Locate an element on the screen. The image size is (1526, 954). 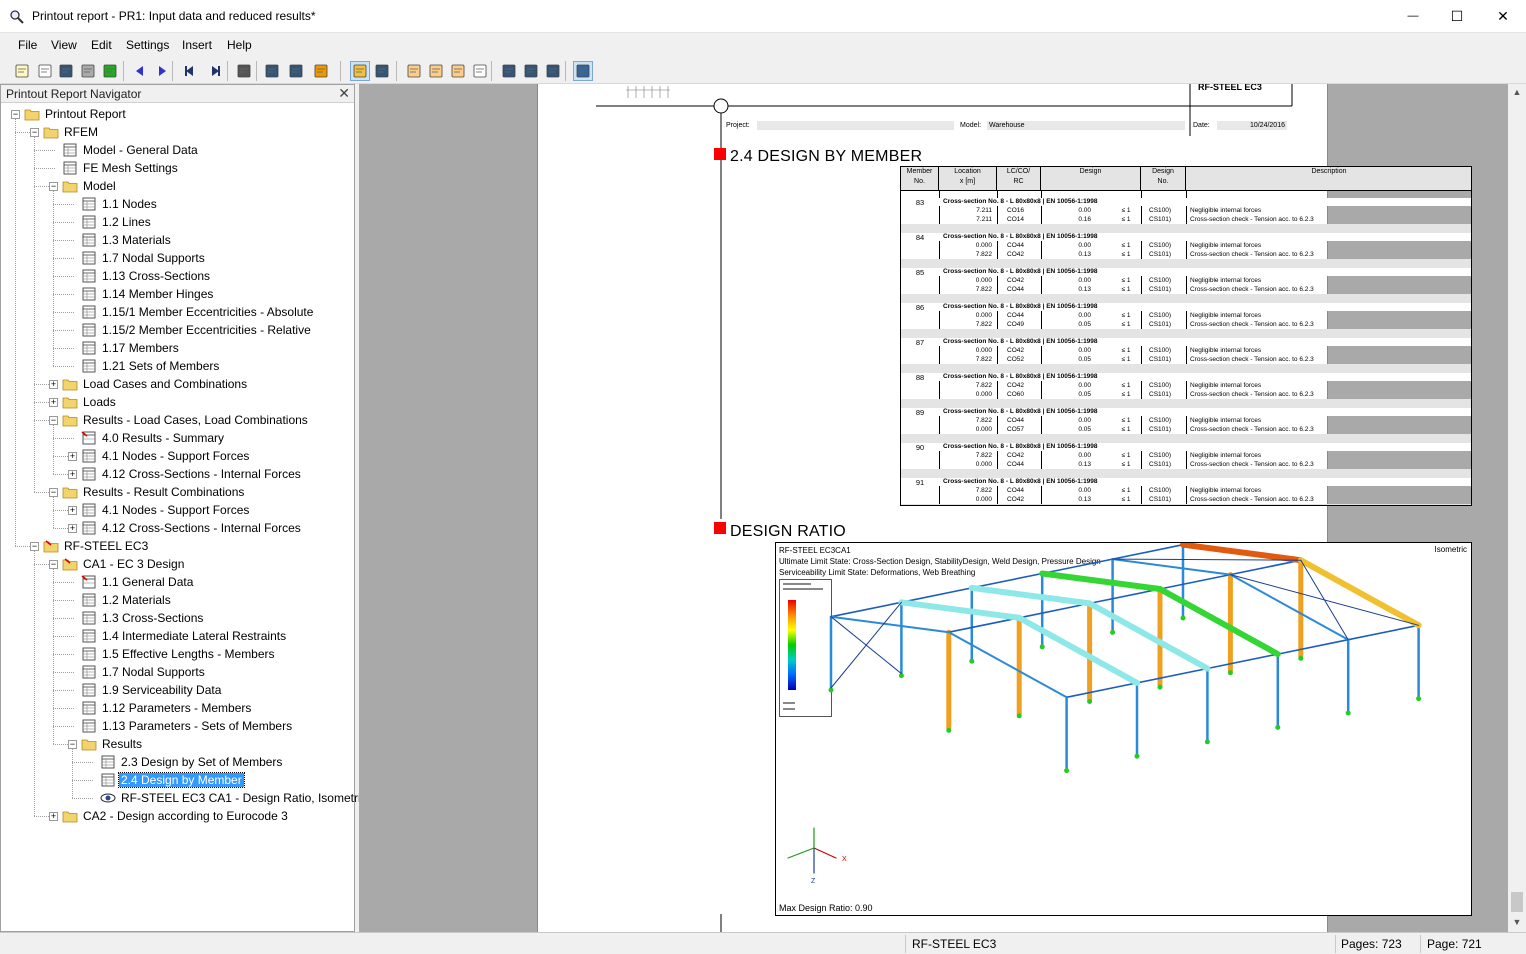
tree-item: 1.2 Materials is located at coordinates (127, 600).